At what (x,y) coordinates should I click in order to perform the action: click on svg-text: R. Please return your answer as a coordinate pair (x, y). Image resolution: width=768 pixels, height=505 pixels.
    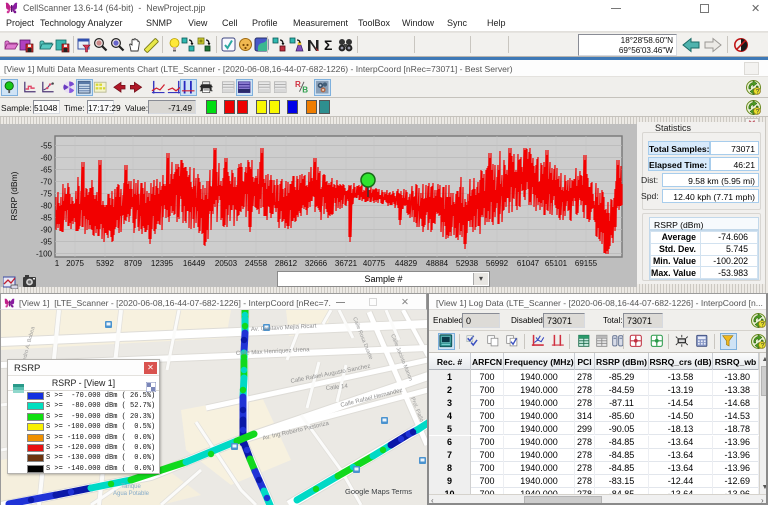
    Looking at the image, I should click on (298, 84).